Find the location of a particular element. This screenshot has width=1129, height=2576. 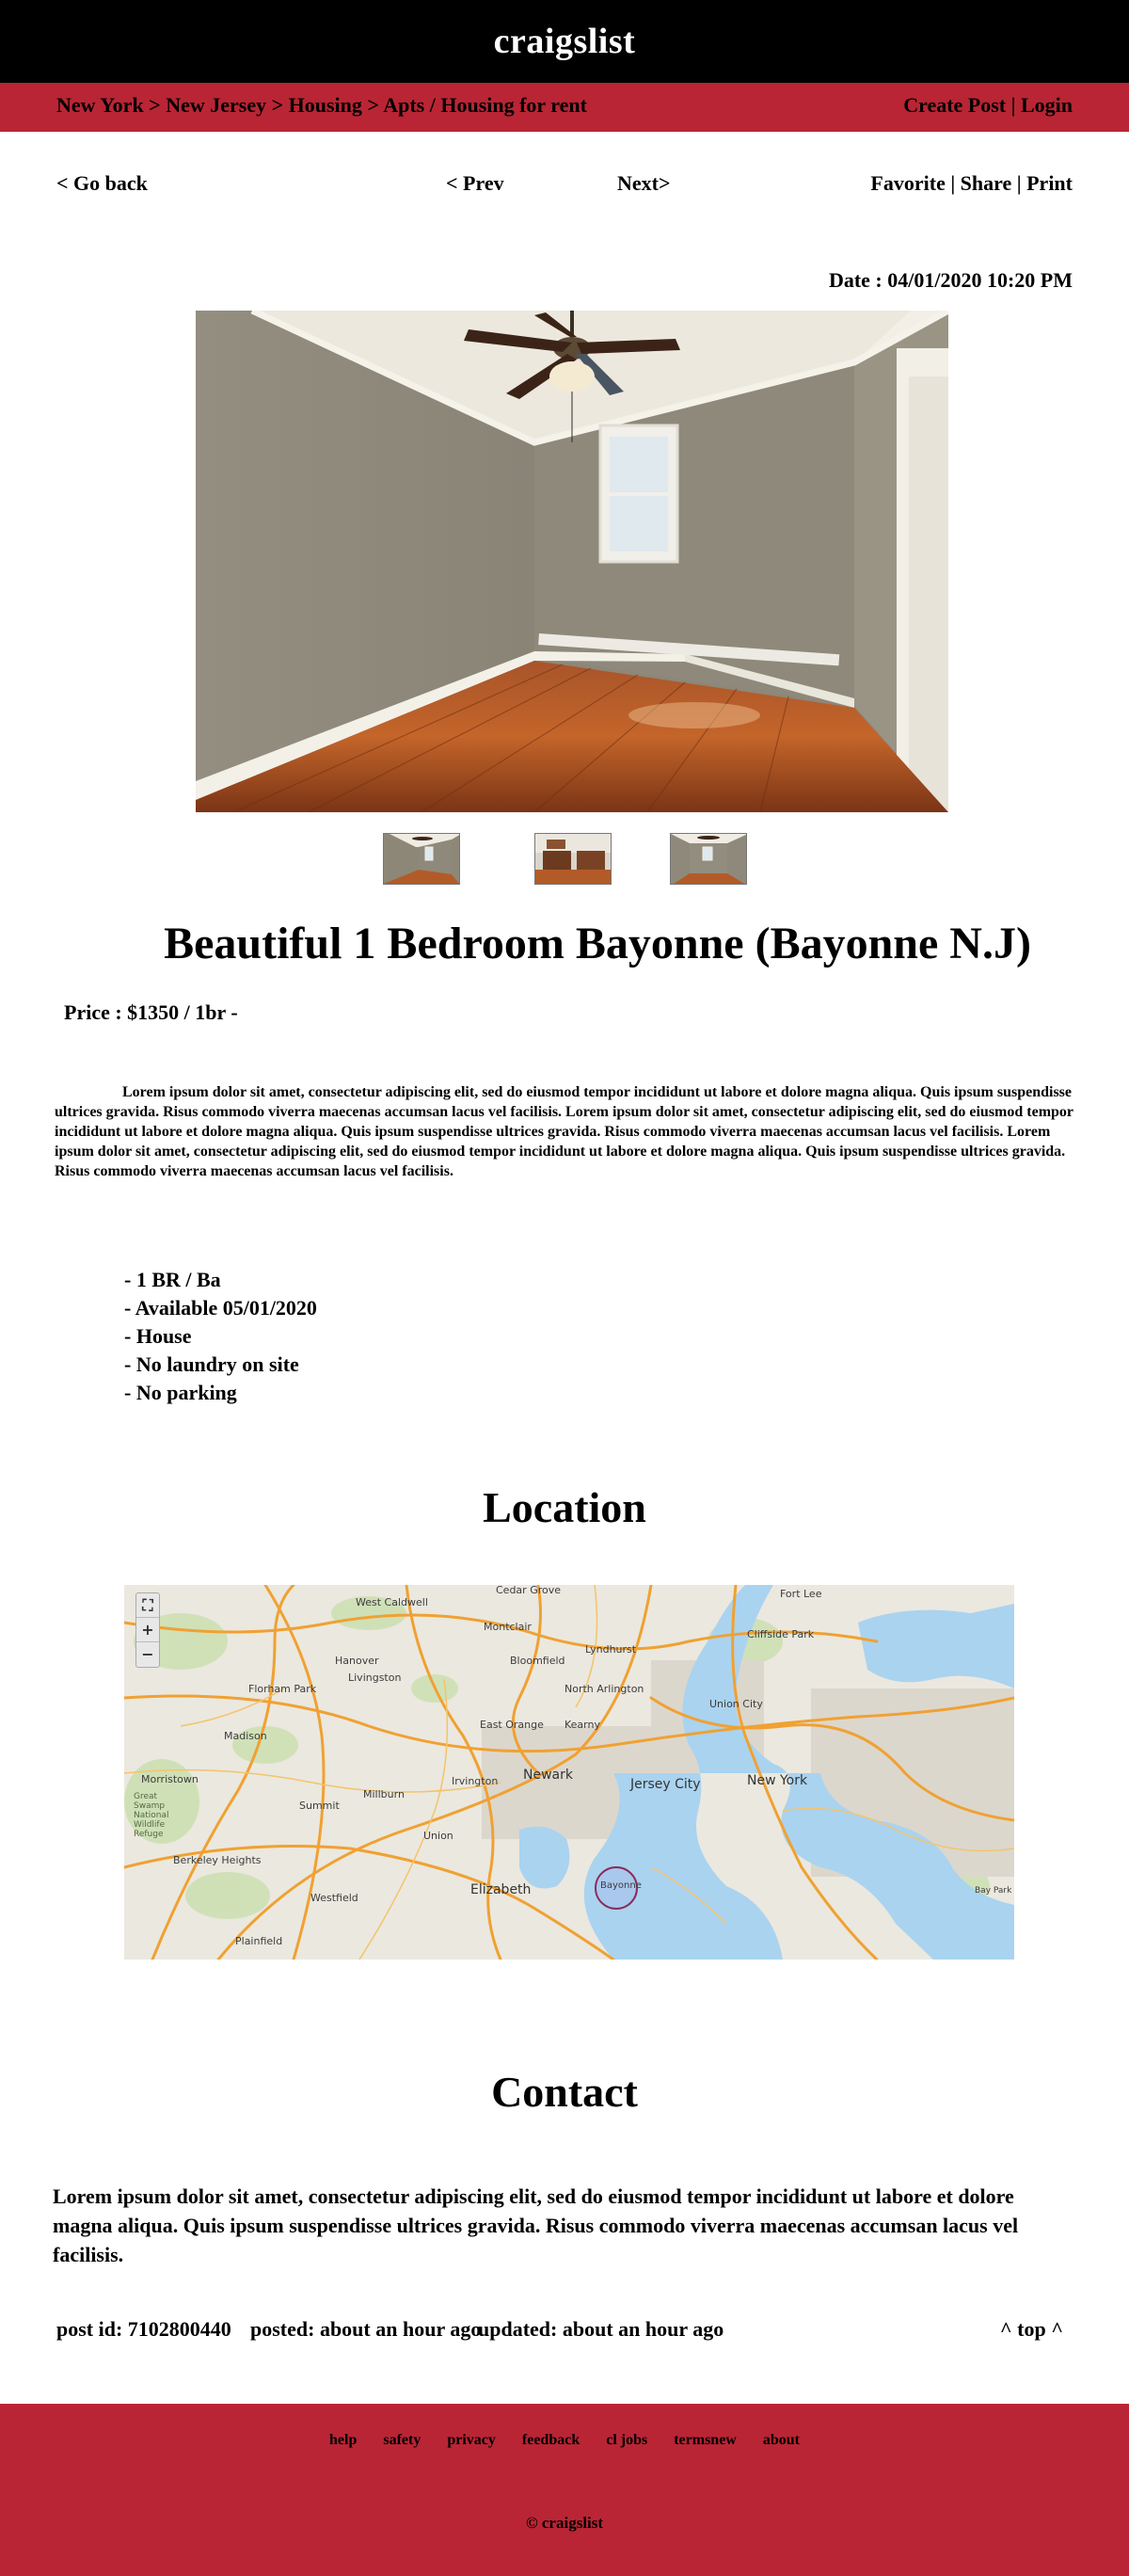

map-label: New York is located at coordinates (777, 1780).